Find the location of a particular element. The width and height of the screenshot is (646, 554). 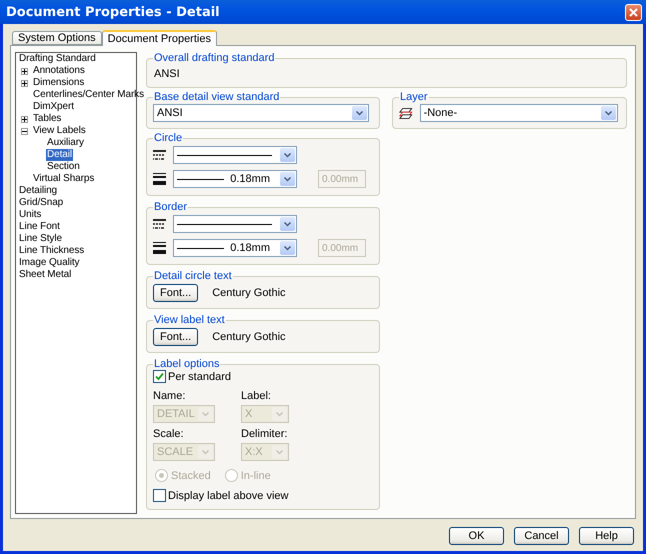

collapse-icon is located at coordinates (24, 131).